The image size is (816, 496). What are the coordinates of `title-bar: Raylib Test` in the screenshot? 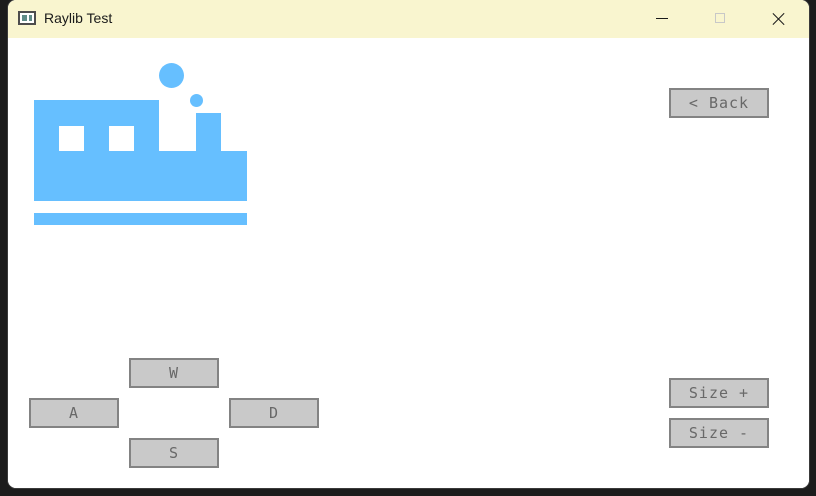 It's located at (408, 19).